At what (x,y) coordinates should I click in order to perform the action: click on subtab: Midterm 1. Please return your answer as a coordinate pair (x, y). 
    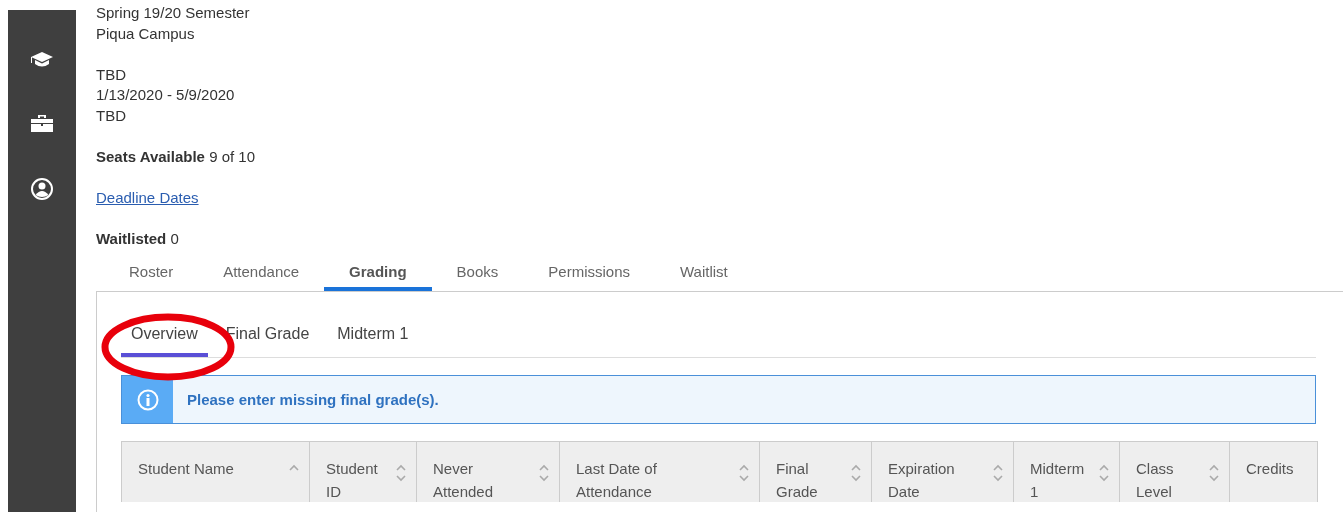
    Looking at the image, I should click on (373, 341).